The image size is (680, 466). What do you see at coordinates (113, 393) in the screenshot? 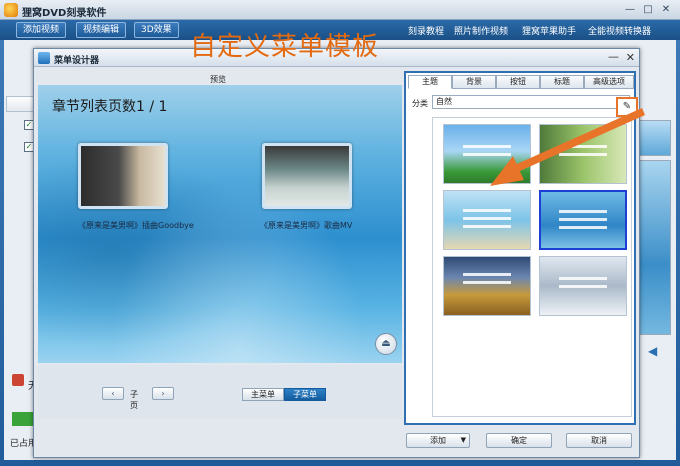
I see `prev-page-button: ‹` at bounding box center [113, 393].